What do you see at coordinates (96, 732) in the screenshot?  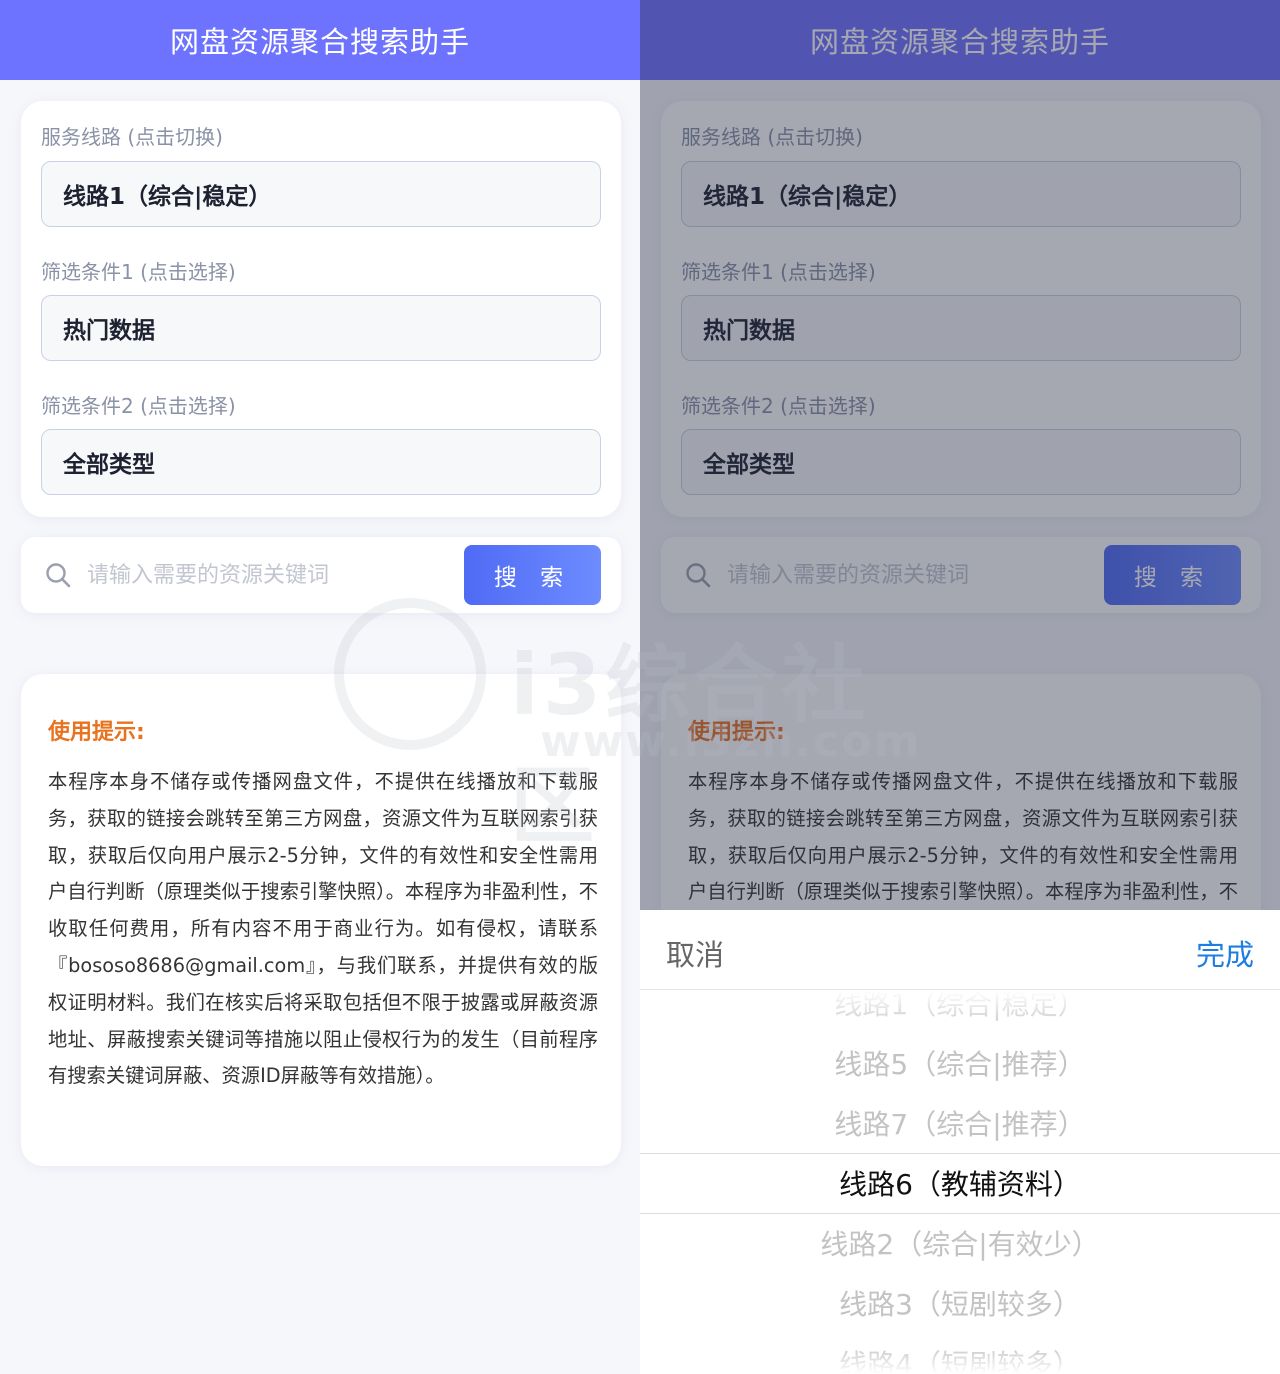 I see `tips-title: 使用提示:` at bounding box center [96, 732].